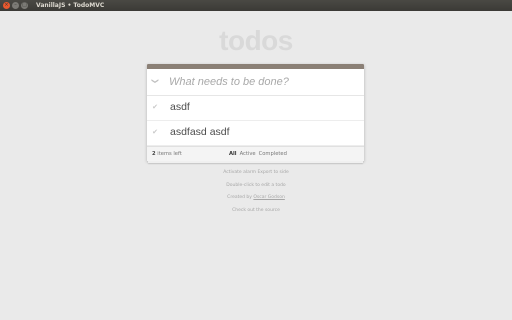 The image size is (512, 320). Describe the element at coordinates (255, 108) in the screenshot. I see `todo-item: ✔ asdf` at that location.